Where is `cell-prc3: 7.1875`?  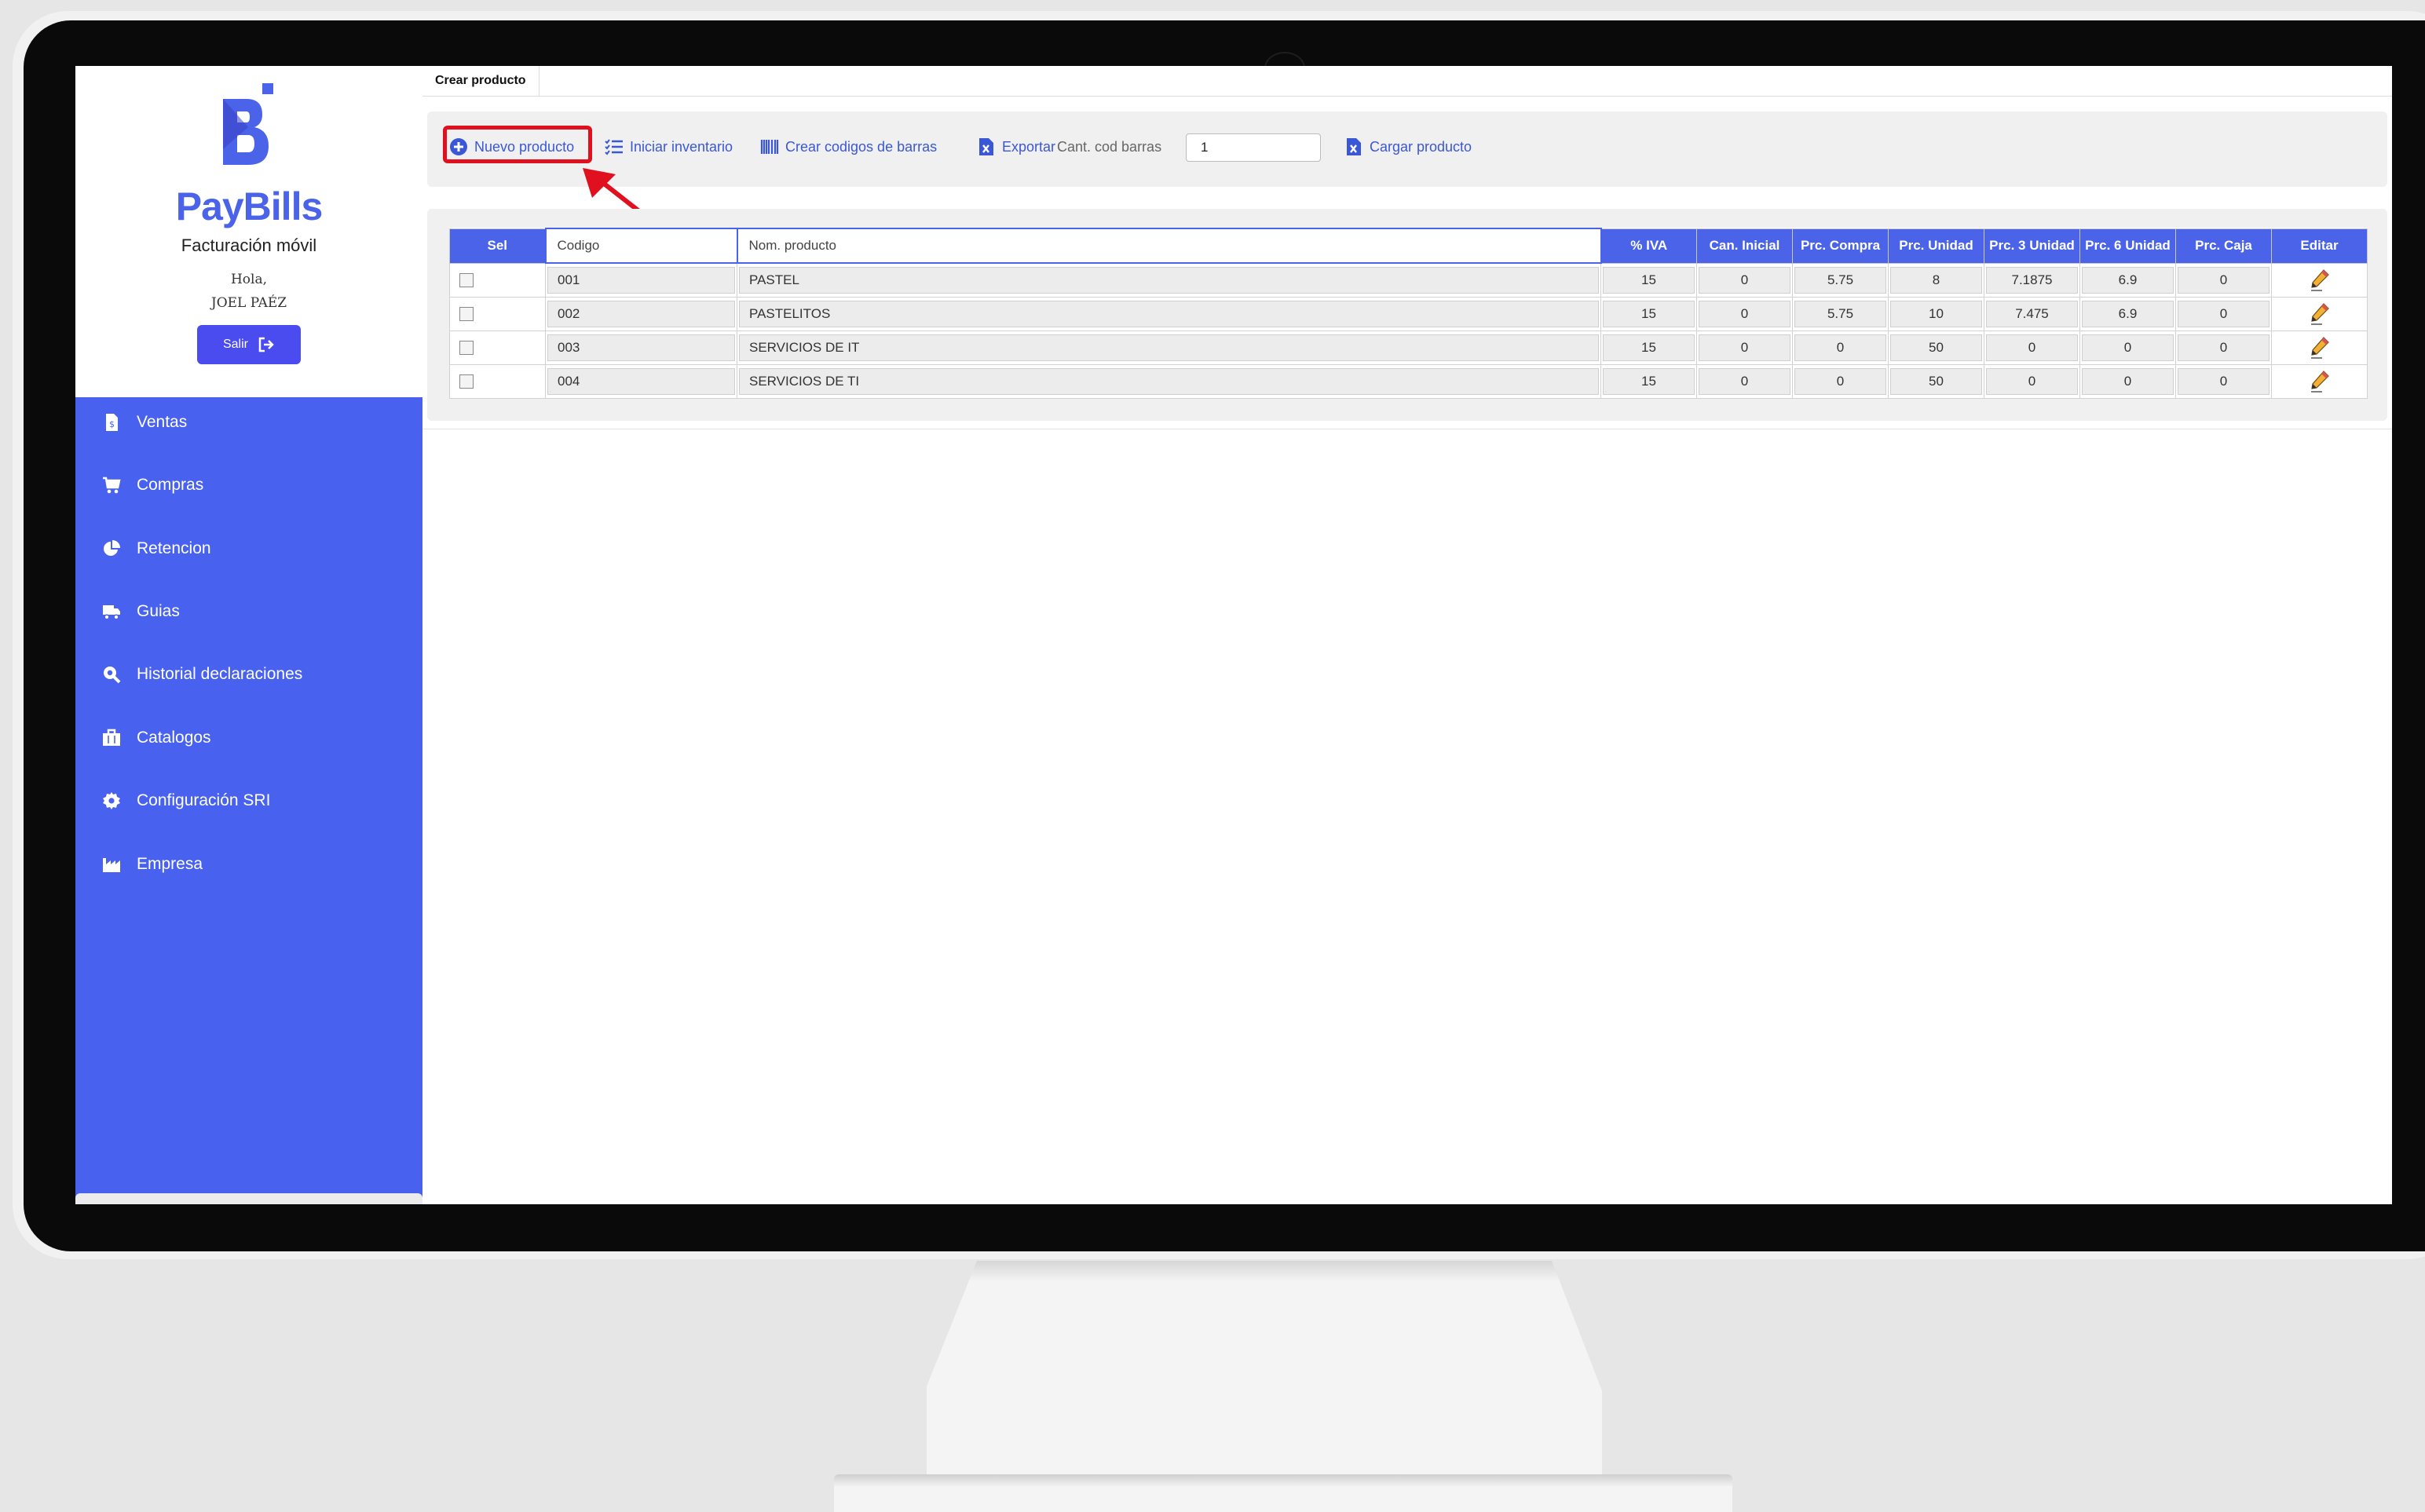 cell-prc3: 7.1875 is located at coordinates (2032, 280).